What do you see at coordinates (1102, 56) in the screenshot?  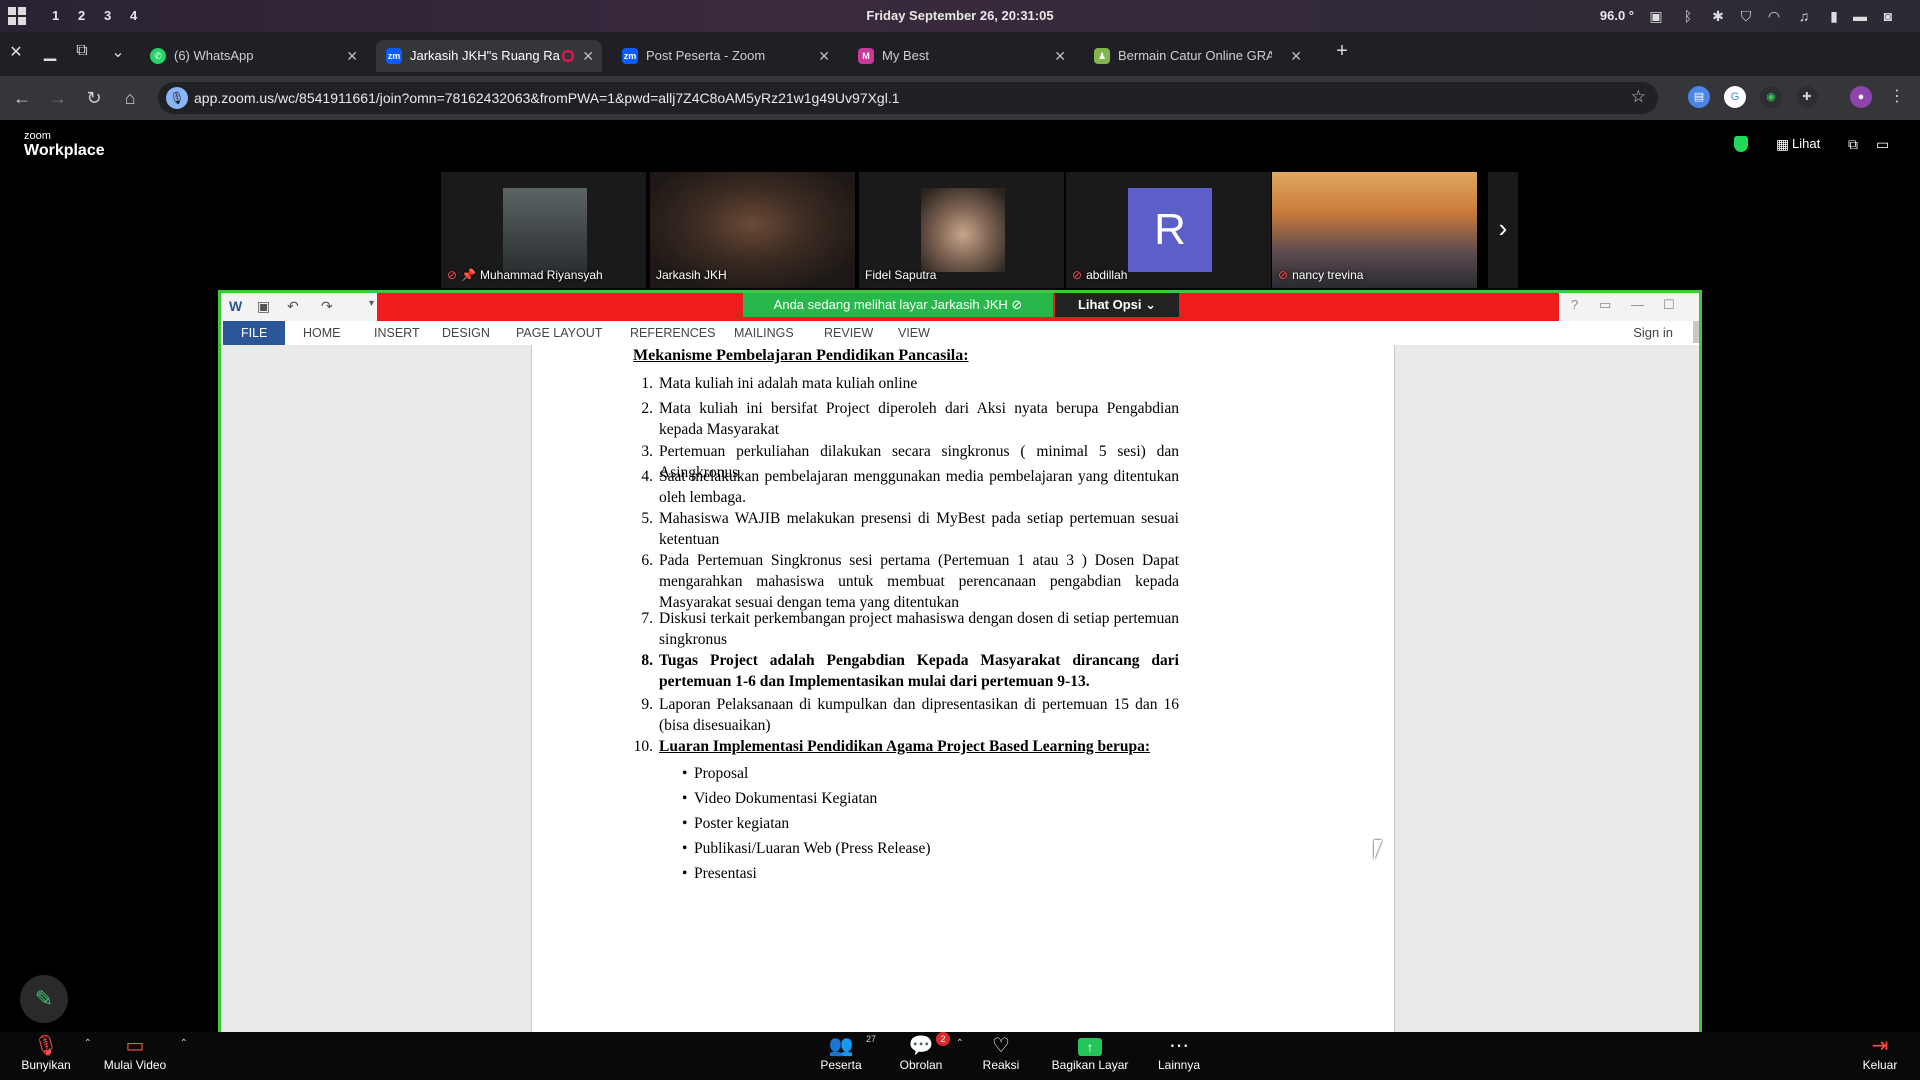 I see `chess-pawn-icon: ♟` at bounding box center [1102, 56].